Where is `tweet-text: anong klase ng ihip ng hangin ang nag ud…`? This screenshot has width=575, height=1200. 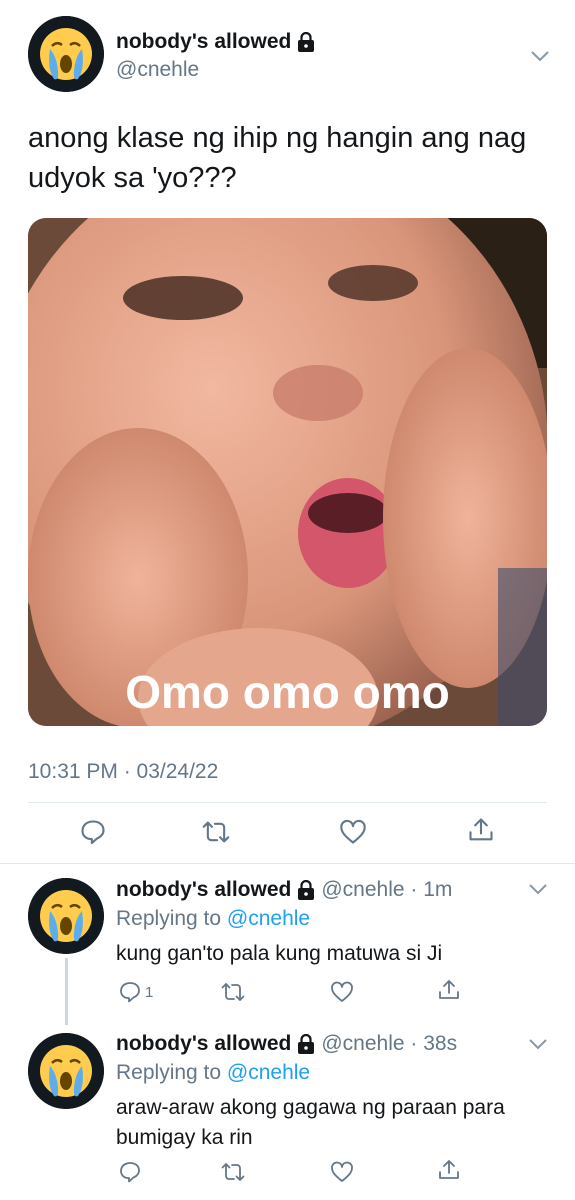
tweet-text: anong klase ng ihip ng hangin ang nag ud… is located at coordinates (293, 158).